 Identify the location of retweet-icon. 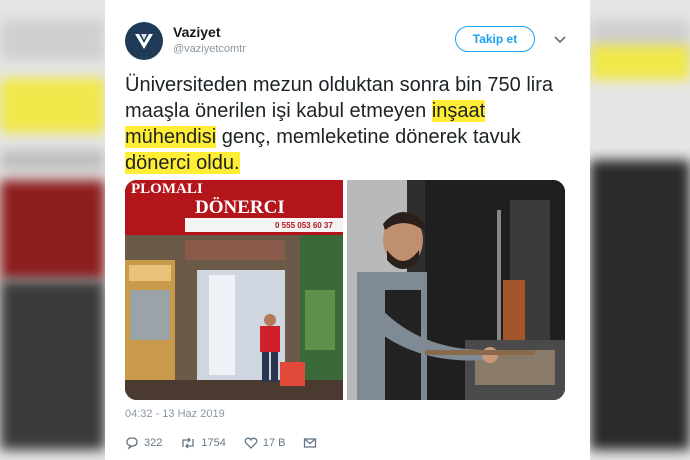
(188, 443).